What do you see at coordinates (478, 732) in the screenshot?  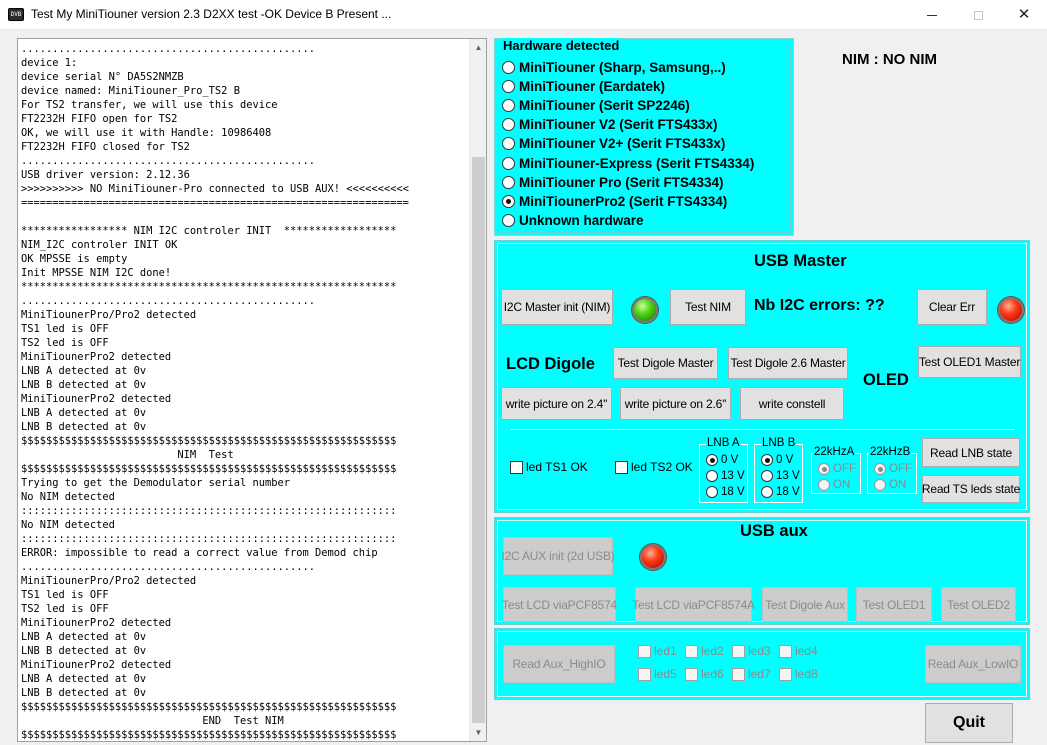 I see `scroll-down-icon: ▼` at bounding box center [478, 732].